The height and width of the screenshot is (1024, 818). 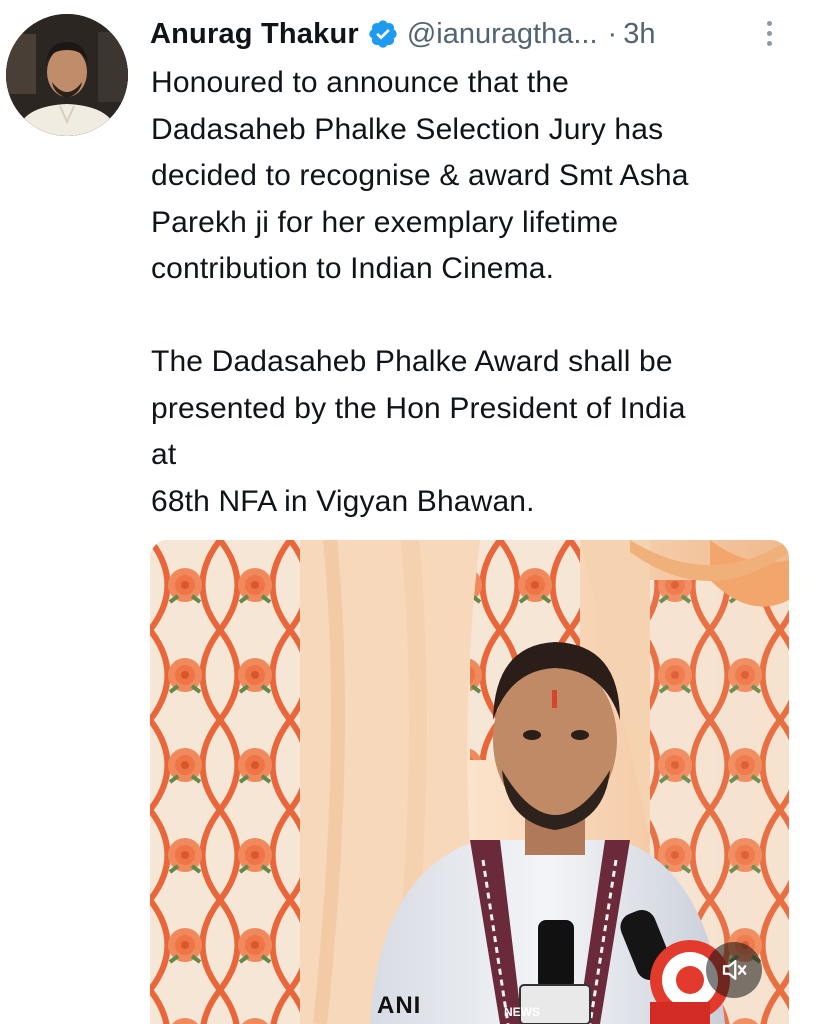 What do you see at coordinates (343, 501) in the screenshot?
I see `tweet-text-line: 68th NFA in Vigyan Bhawan.` at bounding box center [343, 501].